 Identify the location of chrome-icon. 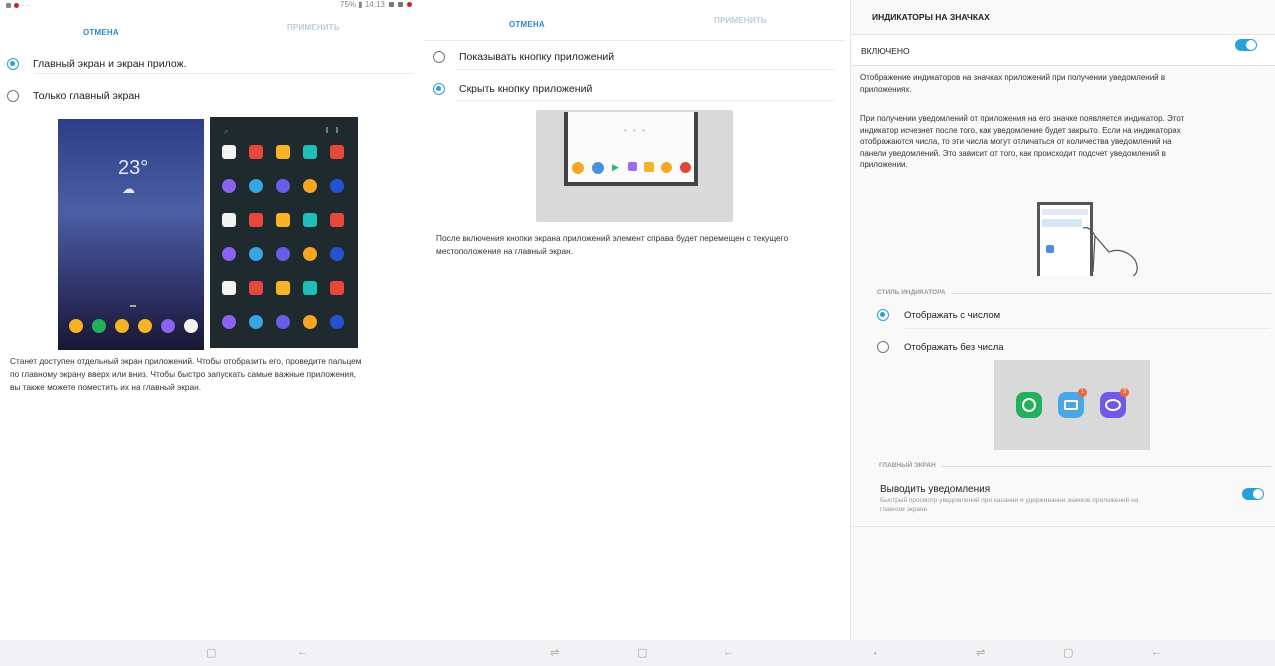
(685, 167).